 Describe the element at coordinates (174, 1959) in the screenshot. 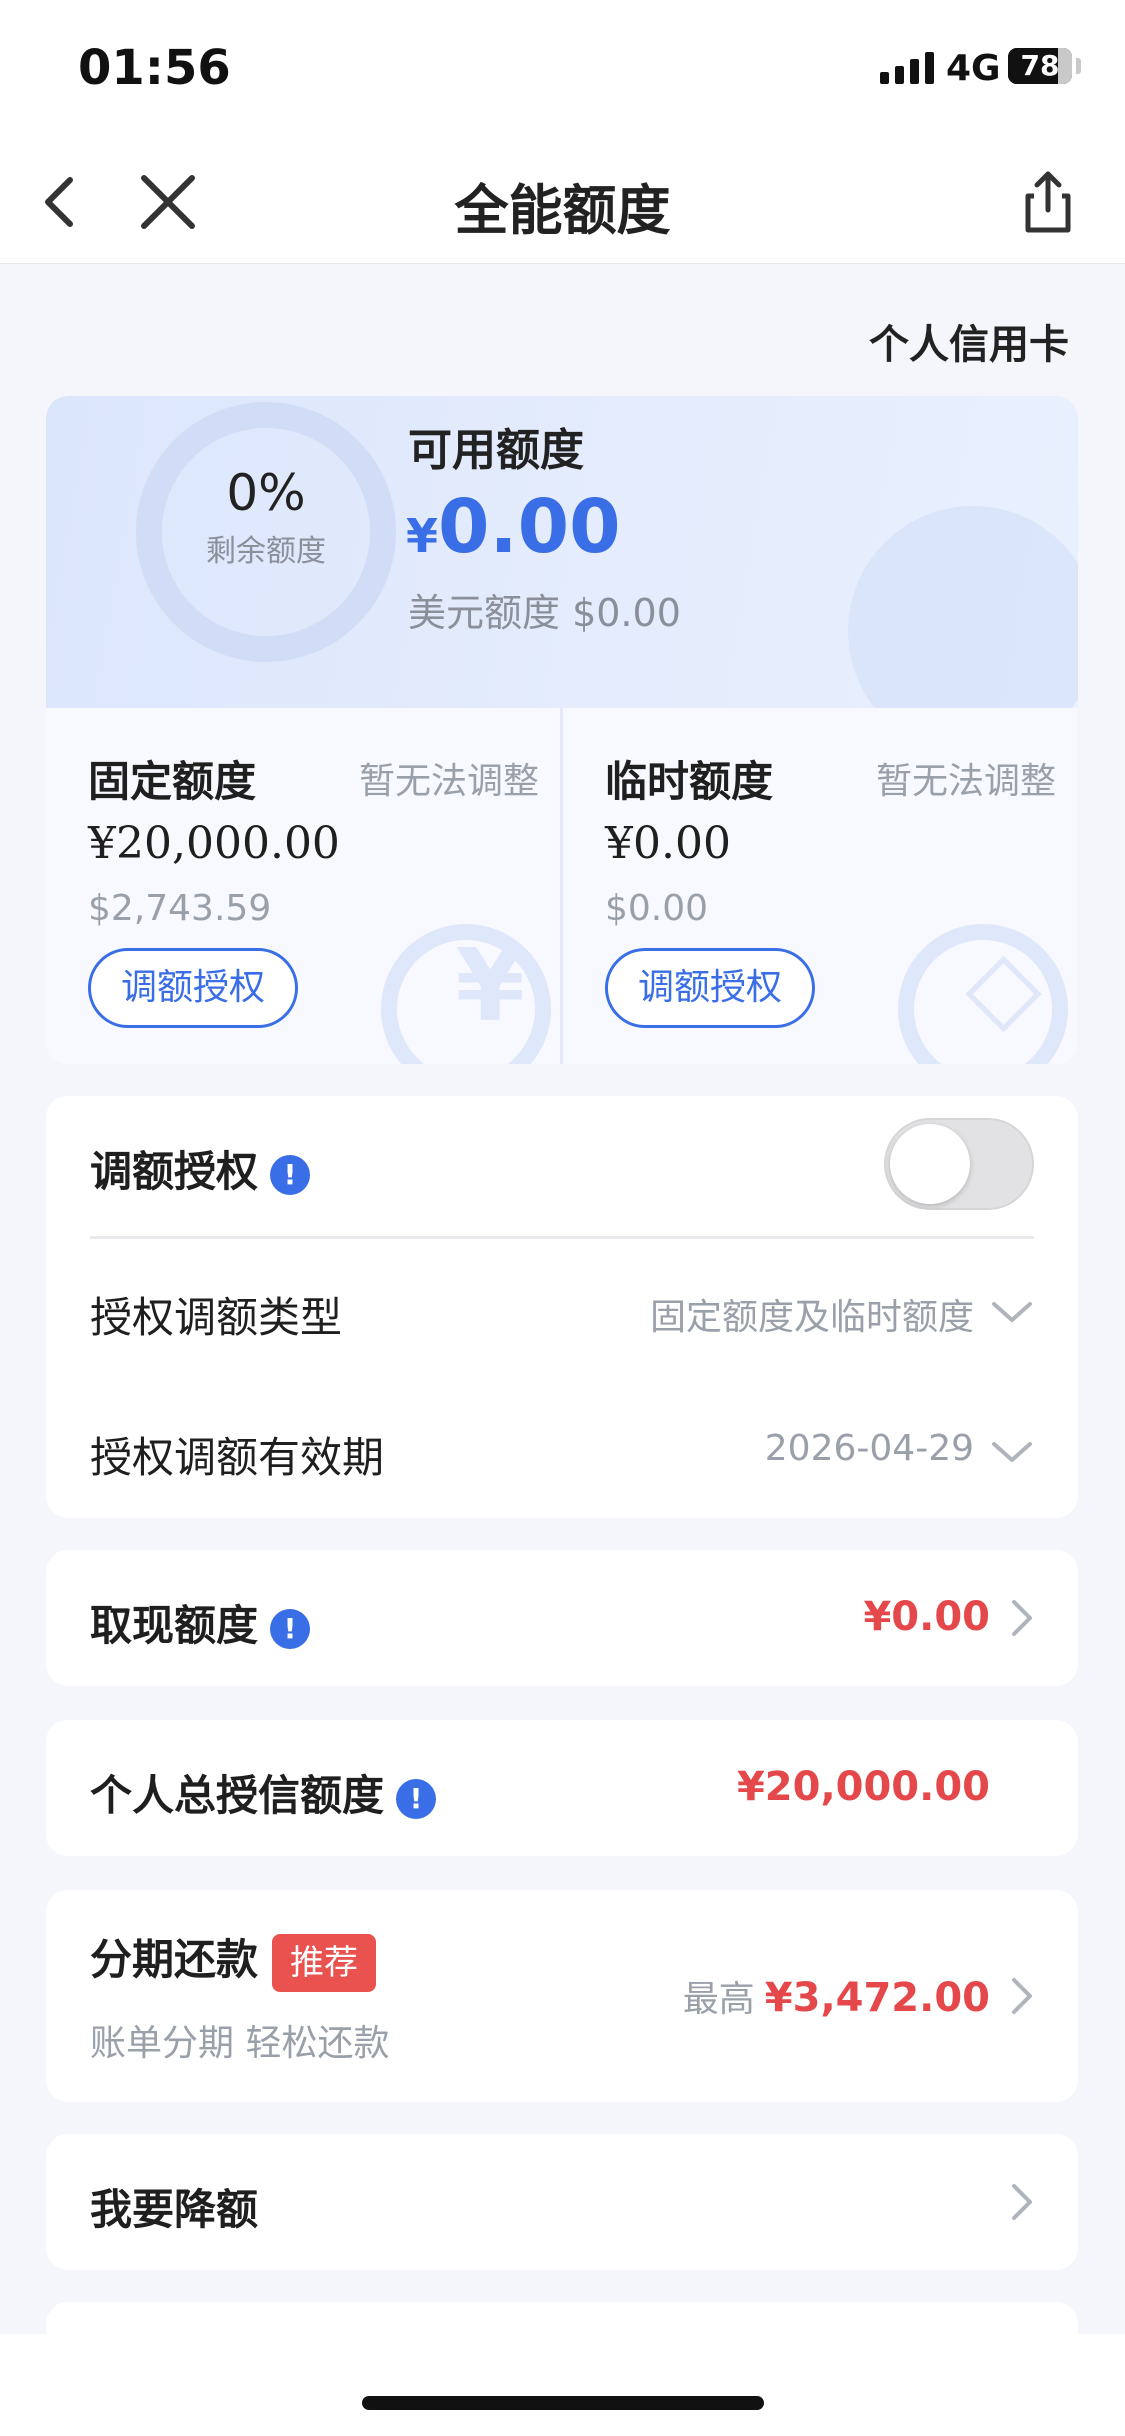

I see `installment-label: 分期还款` at that location.